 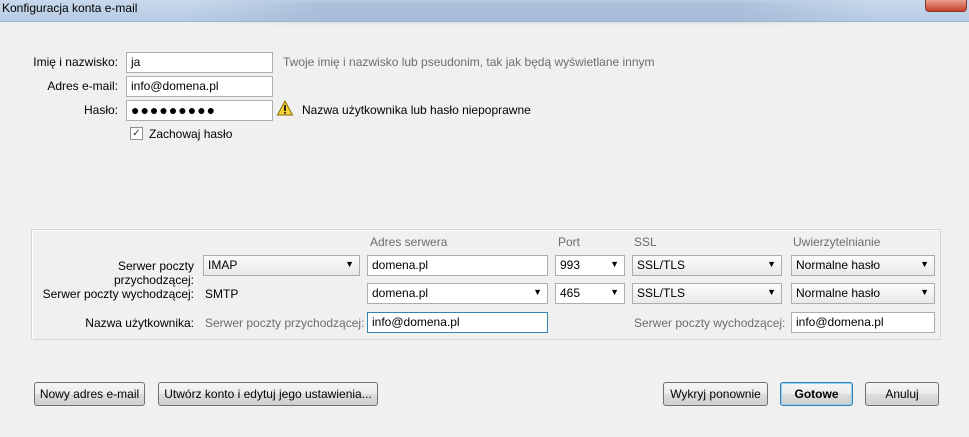 What do you see at coordinates (75, 62) in the screenshot?
I see `name-label: Imię i nazwisko:` at bounding box center [75, 62].